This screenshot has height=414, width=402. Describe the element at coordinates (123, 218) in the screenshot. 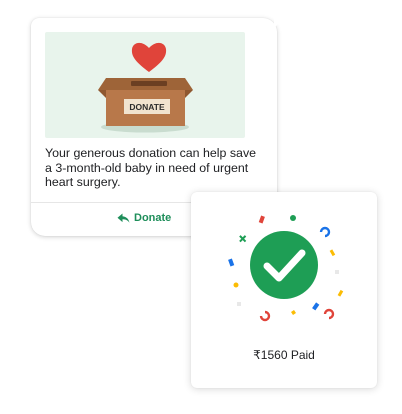

I see `reply-arrow-icon` at that location.